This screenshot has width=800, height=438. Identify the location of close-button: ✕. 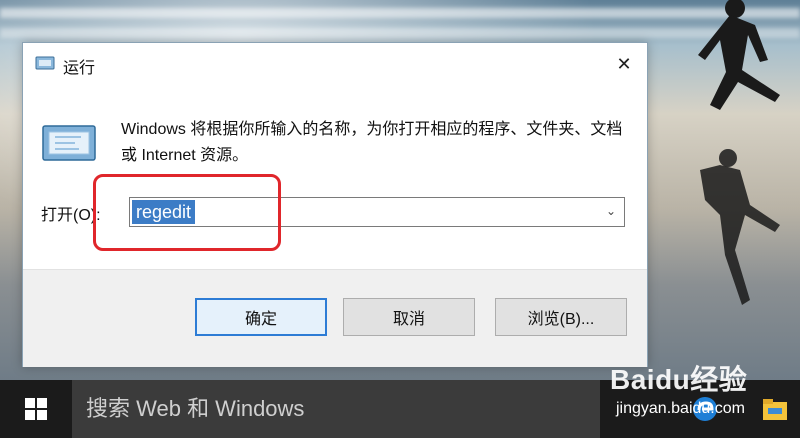
(624, 64).